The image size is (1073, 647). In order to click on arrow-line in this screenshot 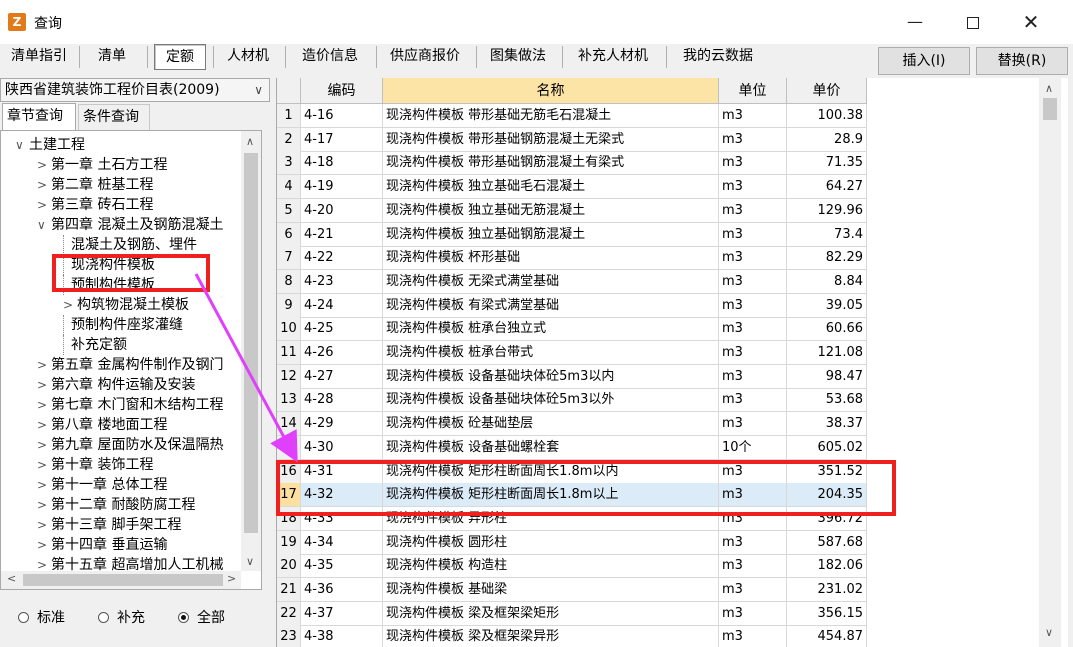, I will do `click(246, 368)`.